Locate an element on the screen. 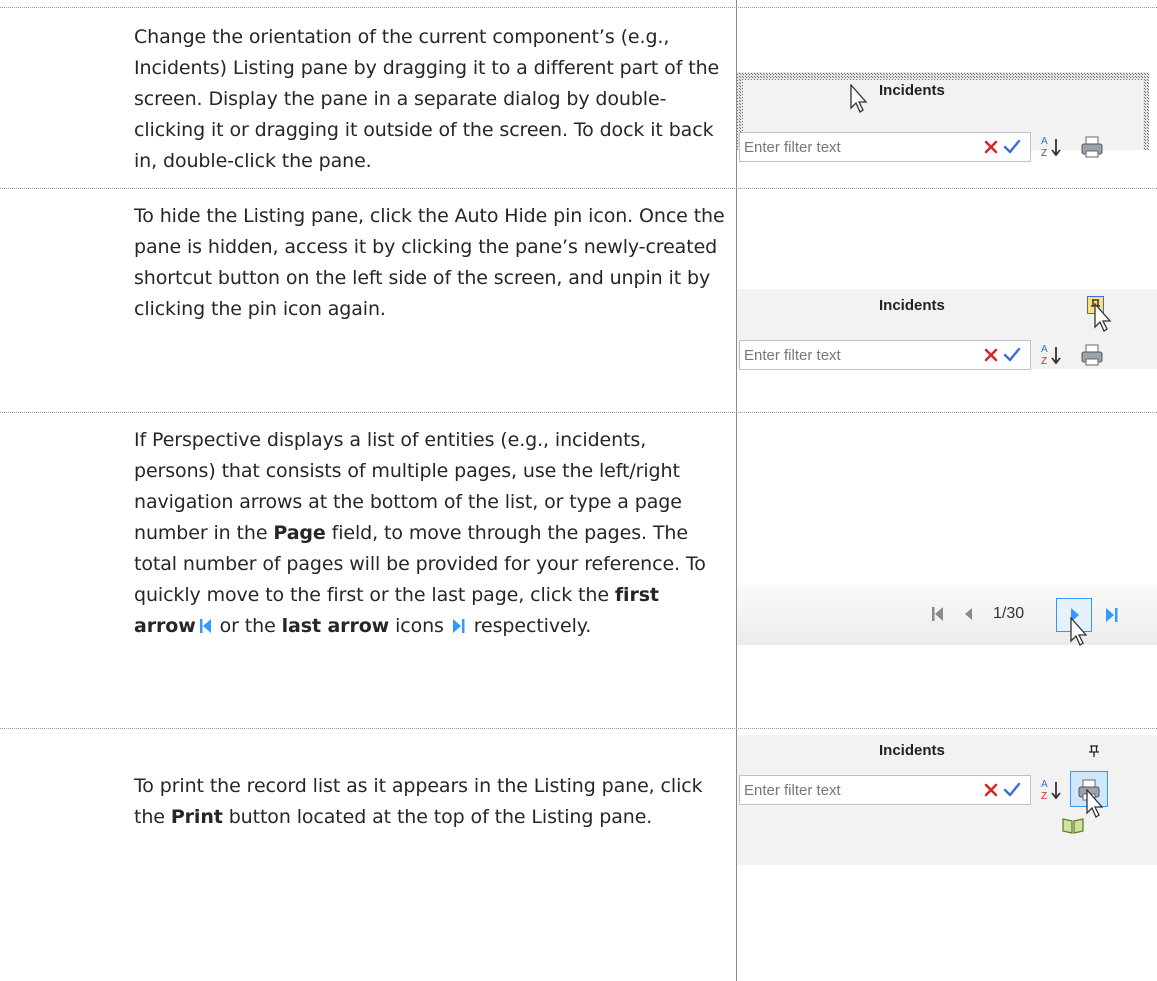  page-field: 1/30 is located at coordinates (1008, 614).